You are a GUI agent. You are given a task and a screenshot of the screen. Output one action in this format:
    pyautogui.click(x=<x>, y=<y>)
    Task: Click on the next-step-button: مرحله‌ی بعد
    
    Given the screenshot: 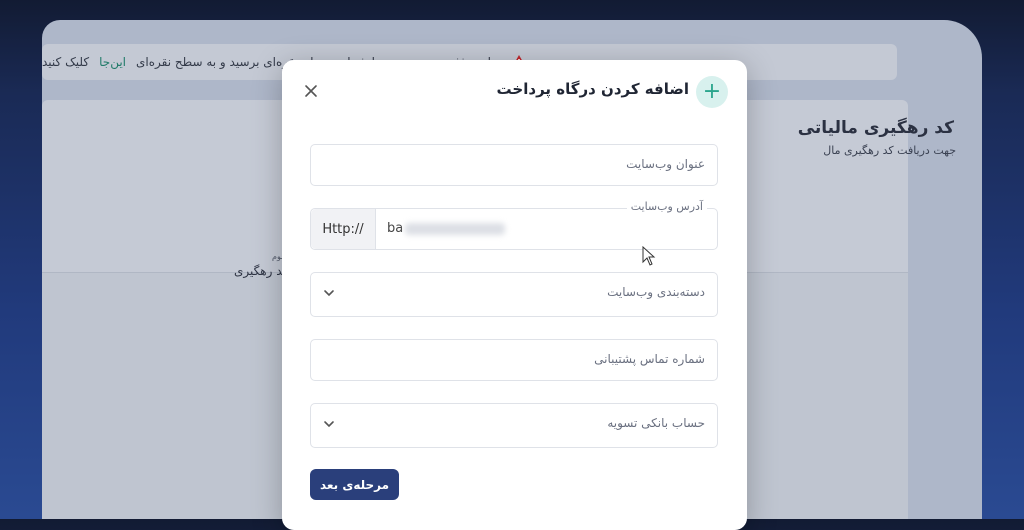 What is the action you would take?
    pyautogui.click(x=354, y=484)
    